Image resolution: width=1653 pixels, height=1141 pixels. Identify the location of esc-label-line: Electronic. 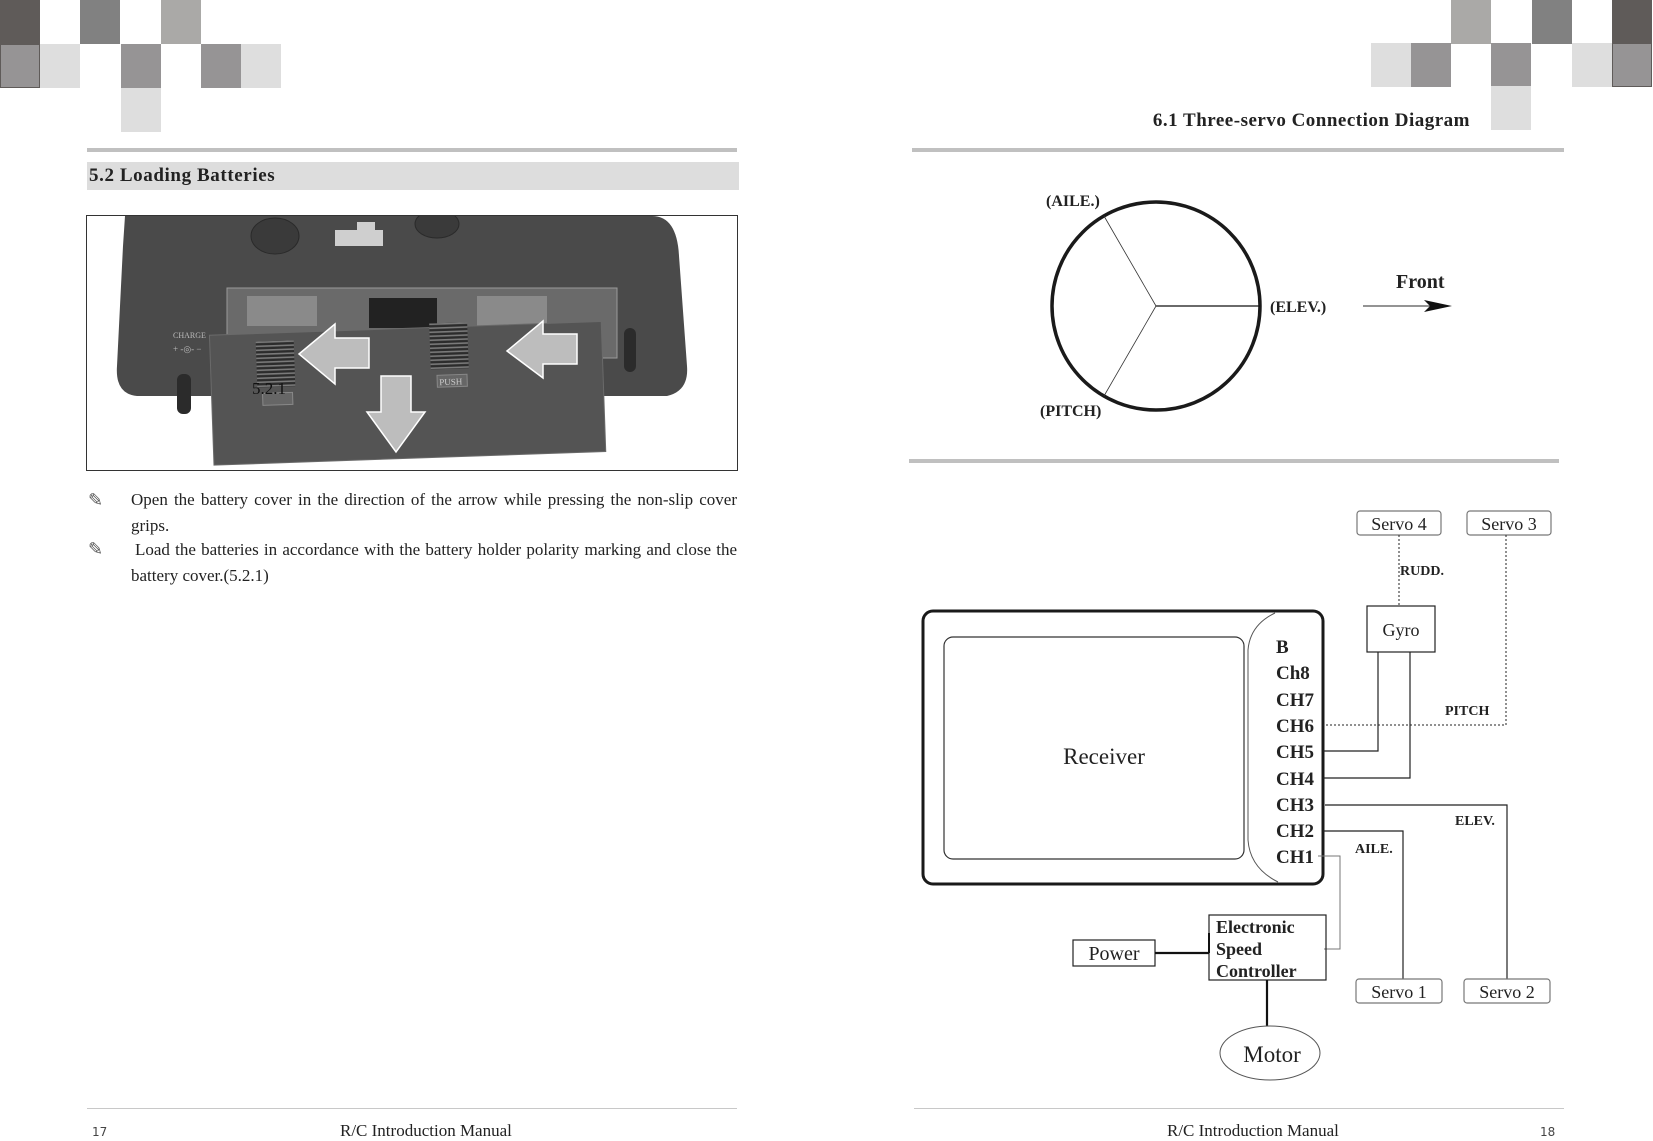
(1255, 927).